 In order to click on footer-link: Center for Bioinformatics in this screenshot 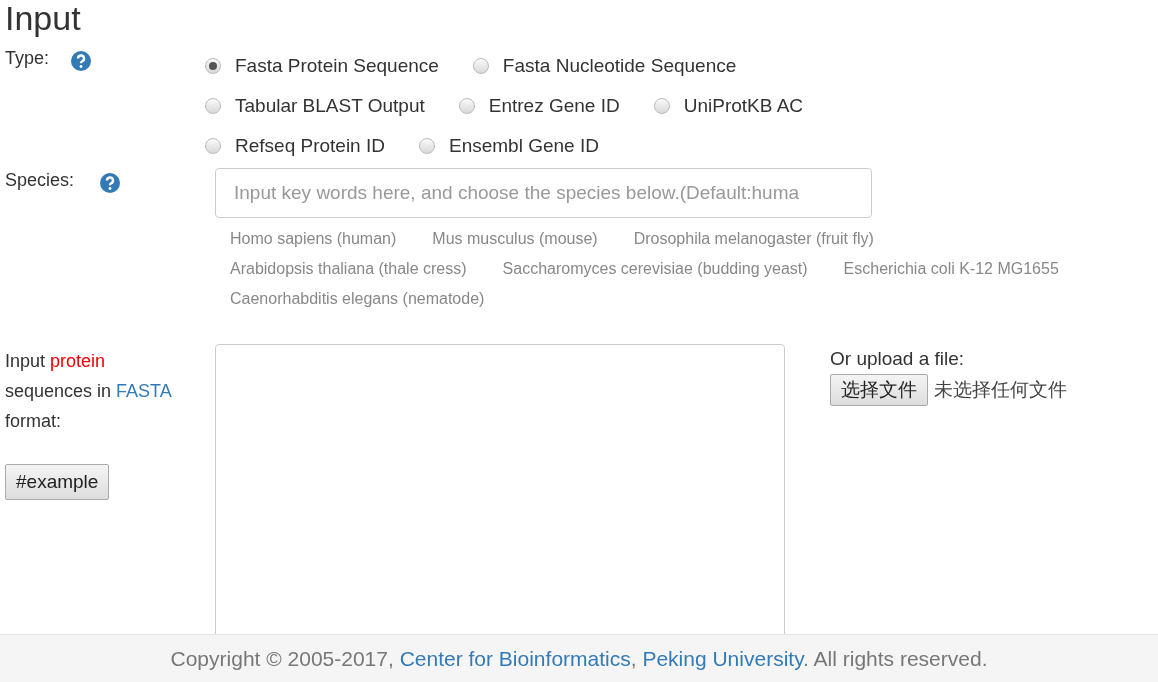, I will do `click(515, 658)`.